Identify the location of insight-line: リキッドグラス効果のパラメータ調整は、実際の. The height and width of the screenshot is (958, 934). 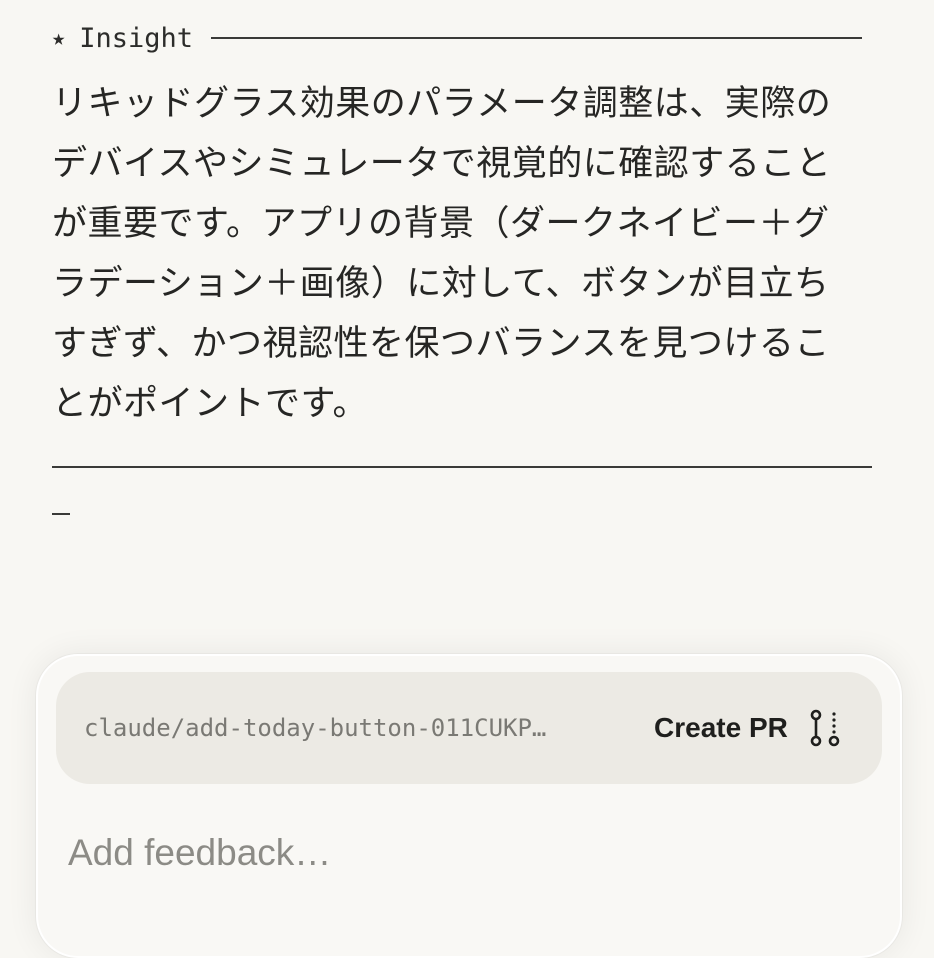
(442, 104).